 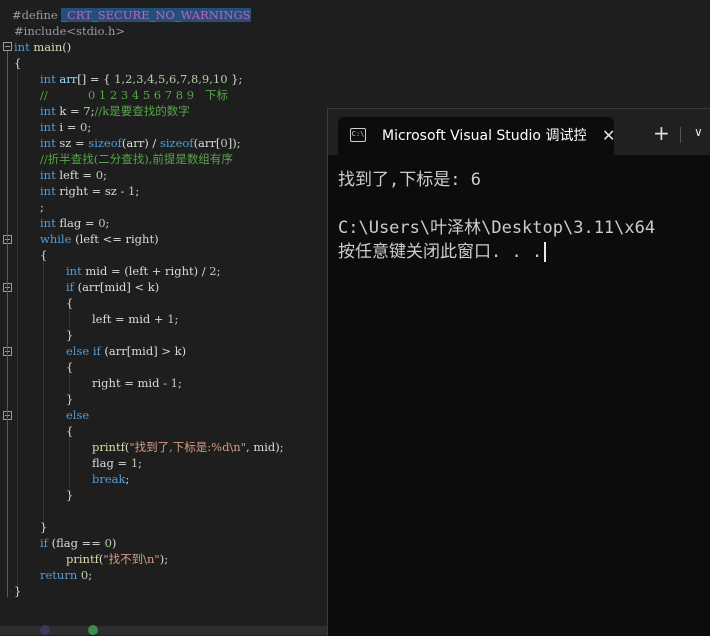 I want to click on code-line-3: int main(), so click(x=42, y=47).